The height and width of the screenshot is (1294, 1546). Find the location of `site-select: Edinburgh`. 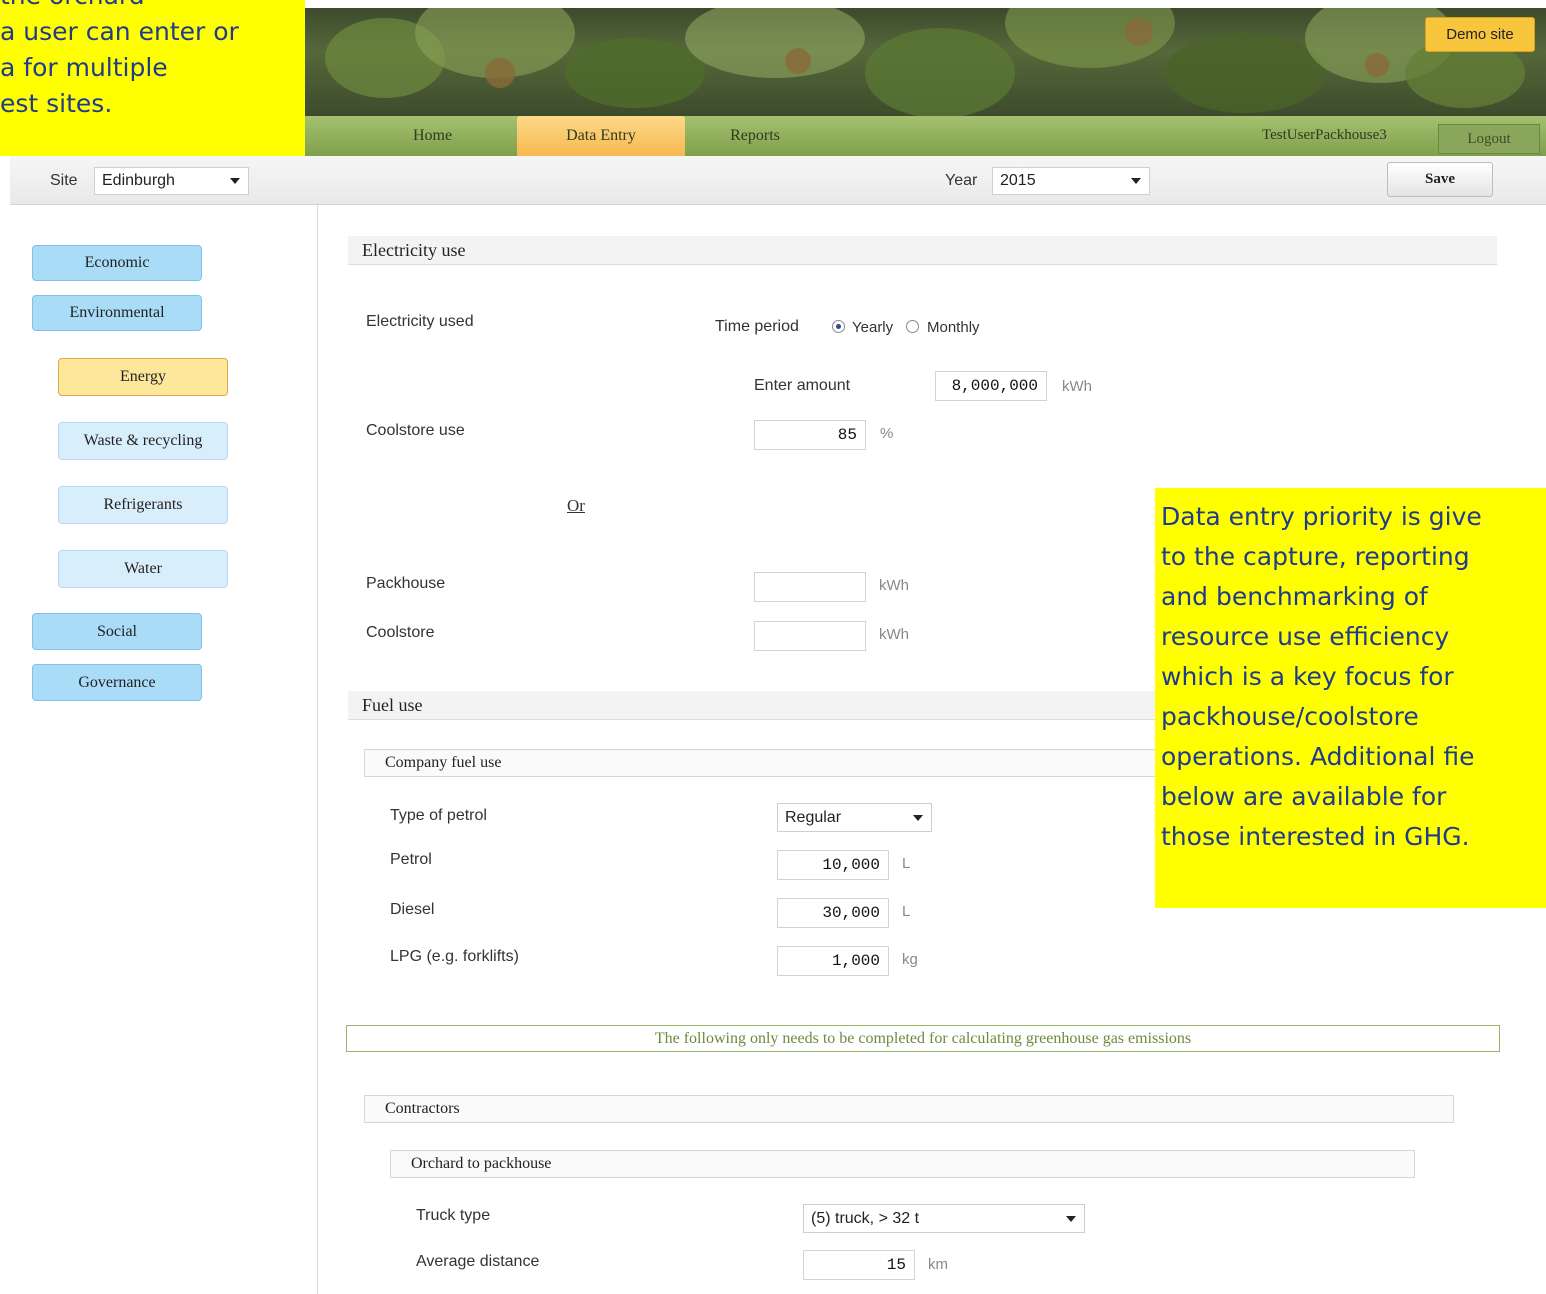

site-select: Edinburgh is located at coordinates (171, 181).